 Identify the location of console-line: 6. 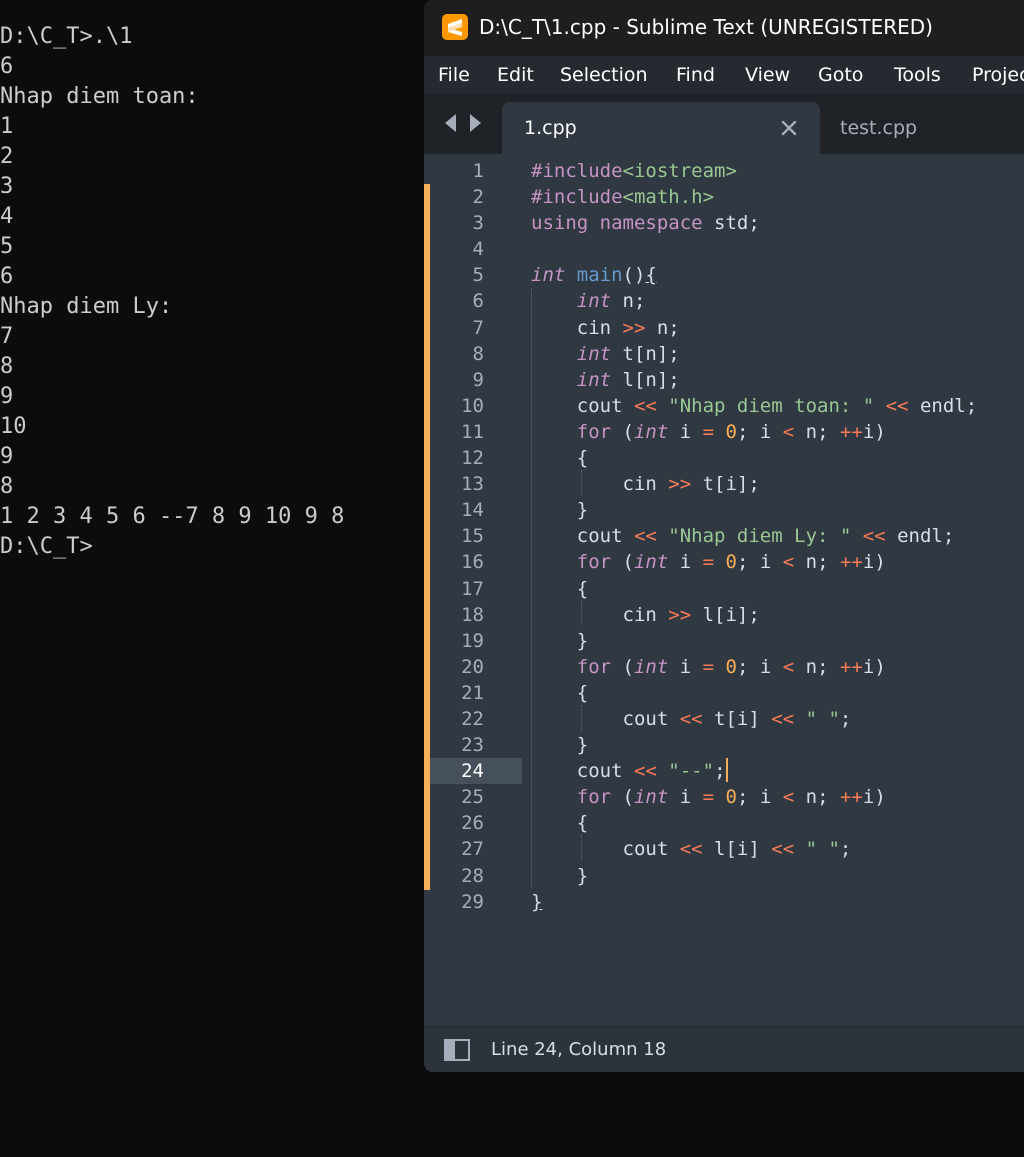
(7, 276).